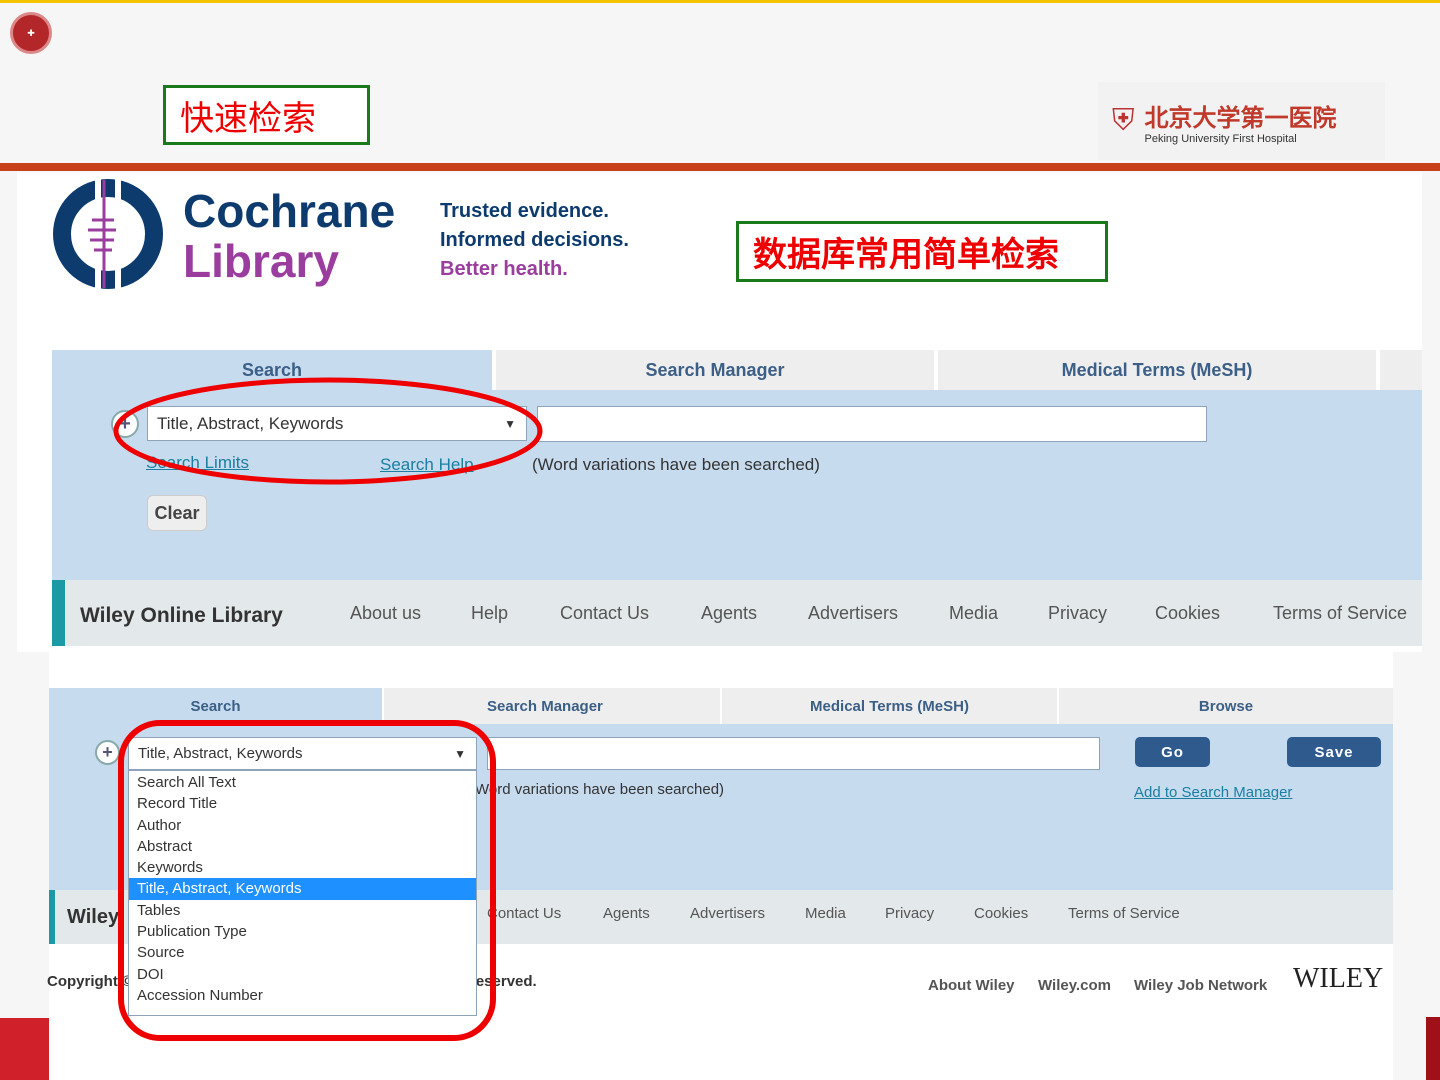  I want to click on hospital-emblem-icon: ⛨, so click(1123, 120).